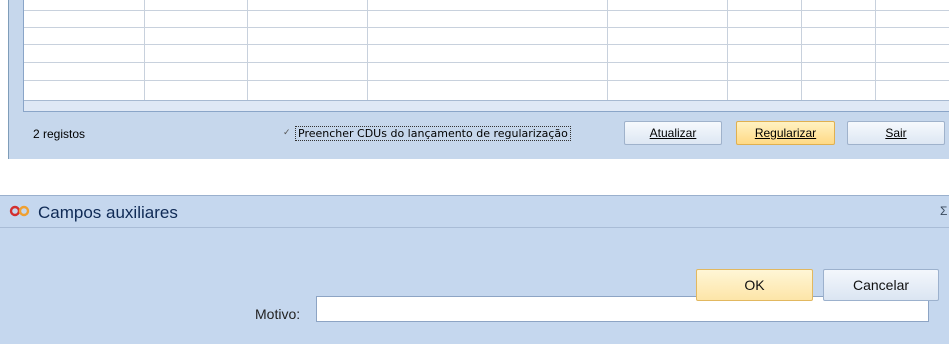 This screenshot has height=344, width=949. I want to click on regularizar-button-label: Regularizar, so click(785, 133).